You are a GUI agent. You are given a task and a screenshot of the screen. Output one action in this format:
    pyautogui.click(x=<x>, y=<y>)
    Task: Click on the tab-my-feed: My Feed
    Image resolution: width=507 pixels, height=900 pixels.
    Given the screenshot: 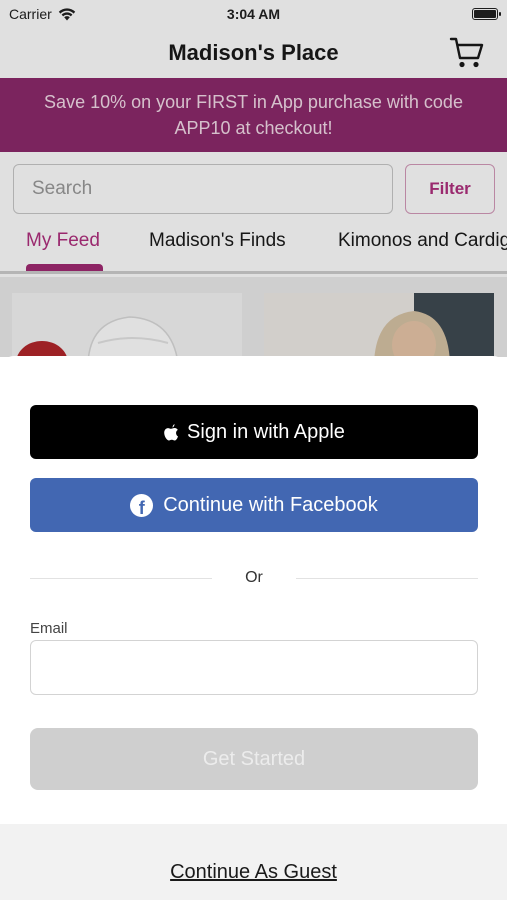 What is the action you would take?
    pyautogui.click(x=63, y=241)
    